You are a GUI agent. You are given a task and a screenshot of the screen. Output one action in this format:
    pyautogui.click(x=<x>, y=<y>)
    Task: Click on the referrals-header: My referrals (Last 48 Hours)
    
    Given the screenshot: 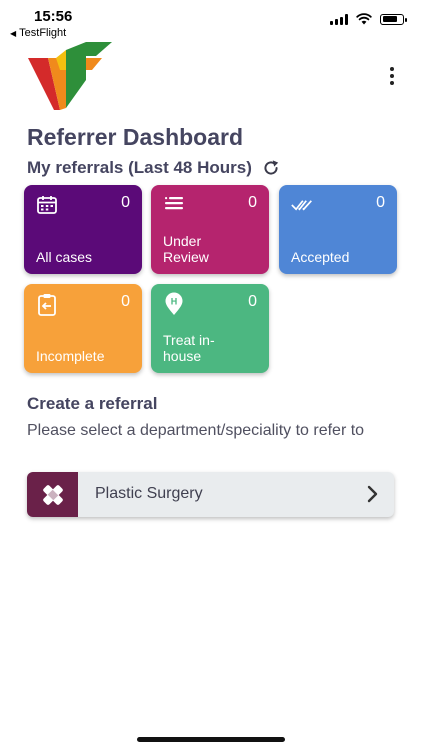 What is the action you would take?
    pyautogui.click(x=153, y=168)
    